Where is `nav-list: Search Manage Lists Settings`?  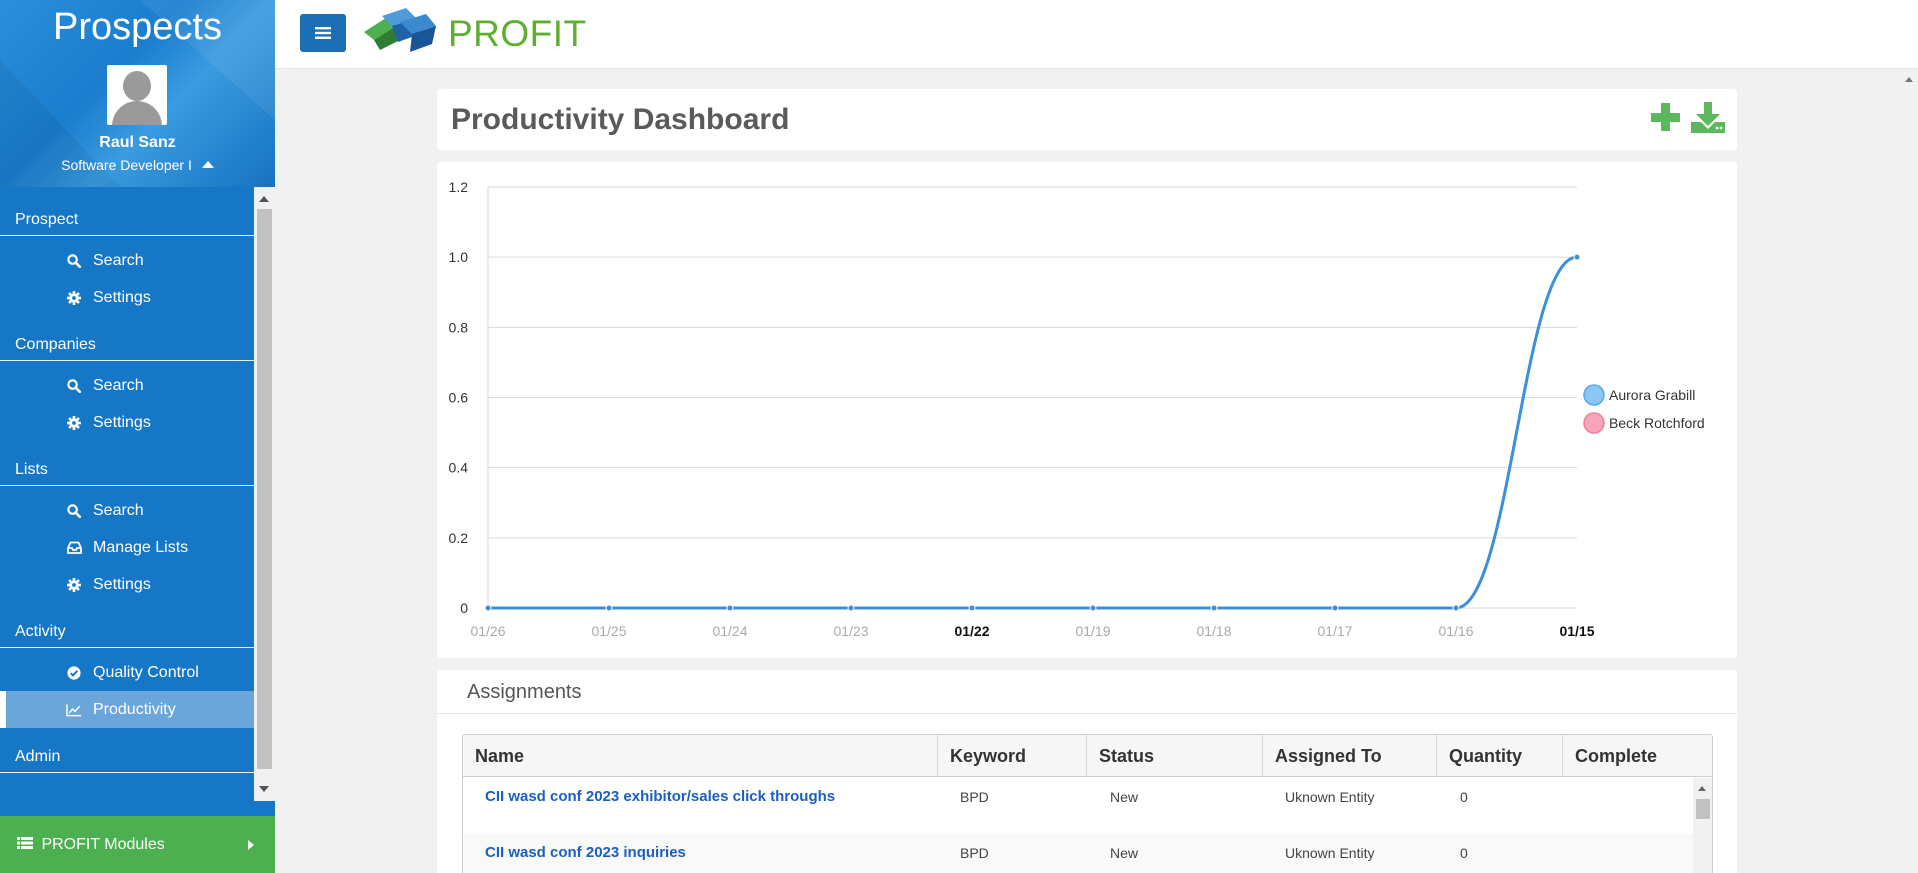
nav-list: Search Manage Lists Settings is located at coordinates (127, 545).